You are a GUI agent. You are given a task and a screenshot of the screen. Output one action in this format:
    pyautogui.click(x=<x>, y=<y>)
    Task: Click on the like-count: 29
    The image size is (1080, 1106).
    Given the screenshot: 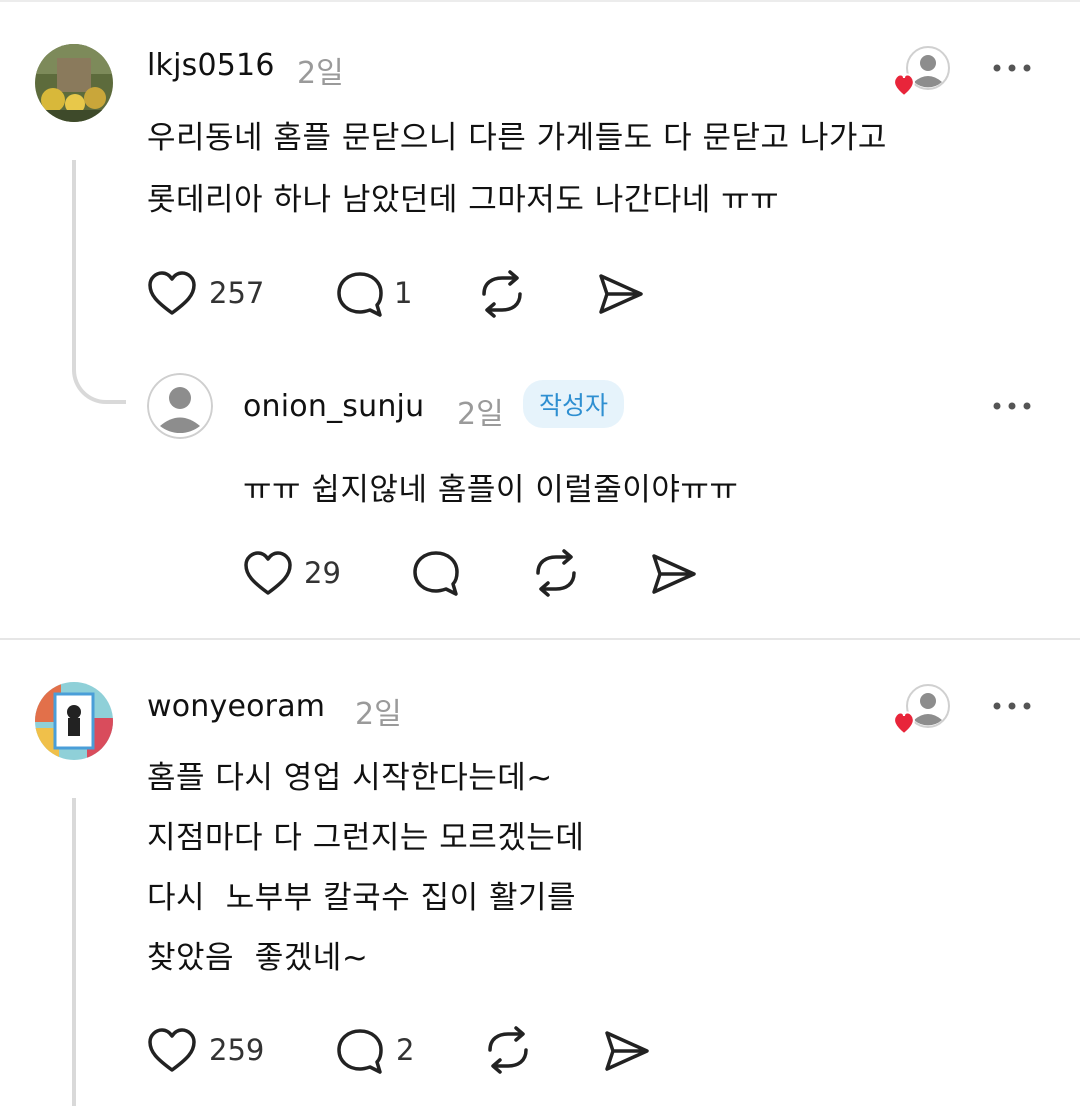 What is the action you would take?
    pyautogui.click(x=322, y=573)
    